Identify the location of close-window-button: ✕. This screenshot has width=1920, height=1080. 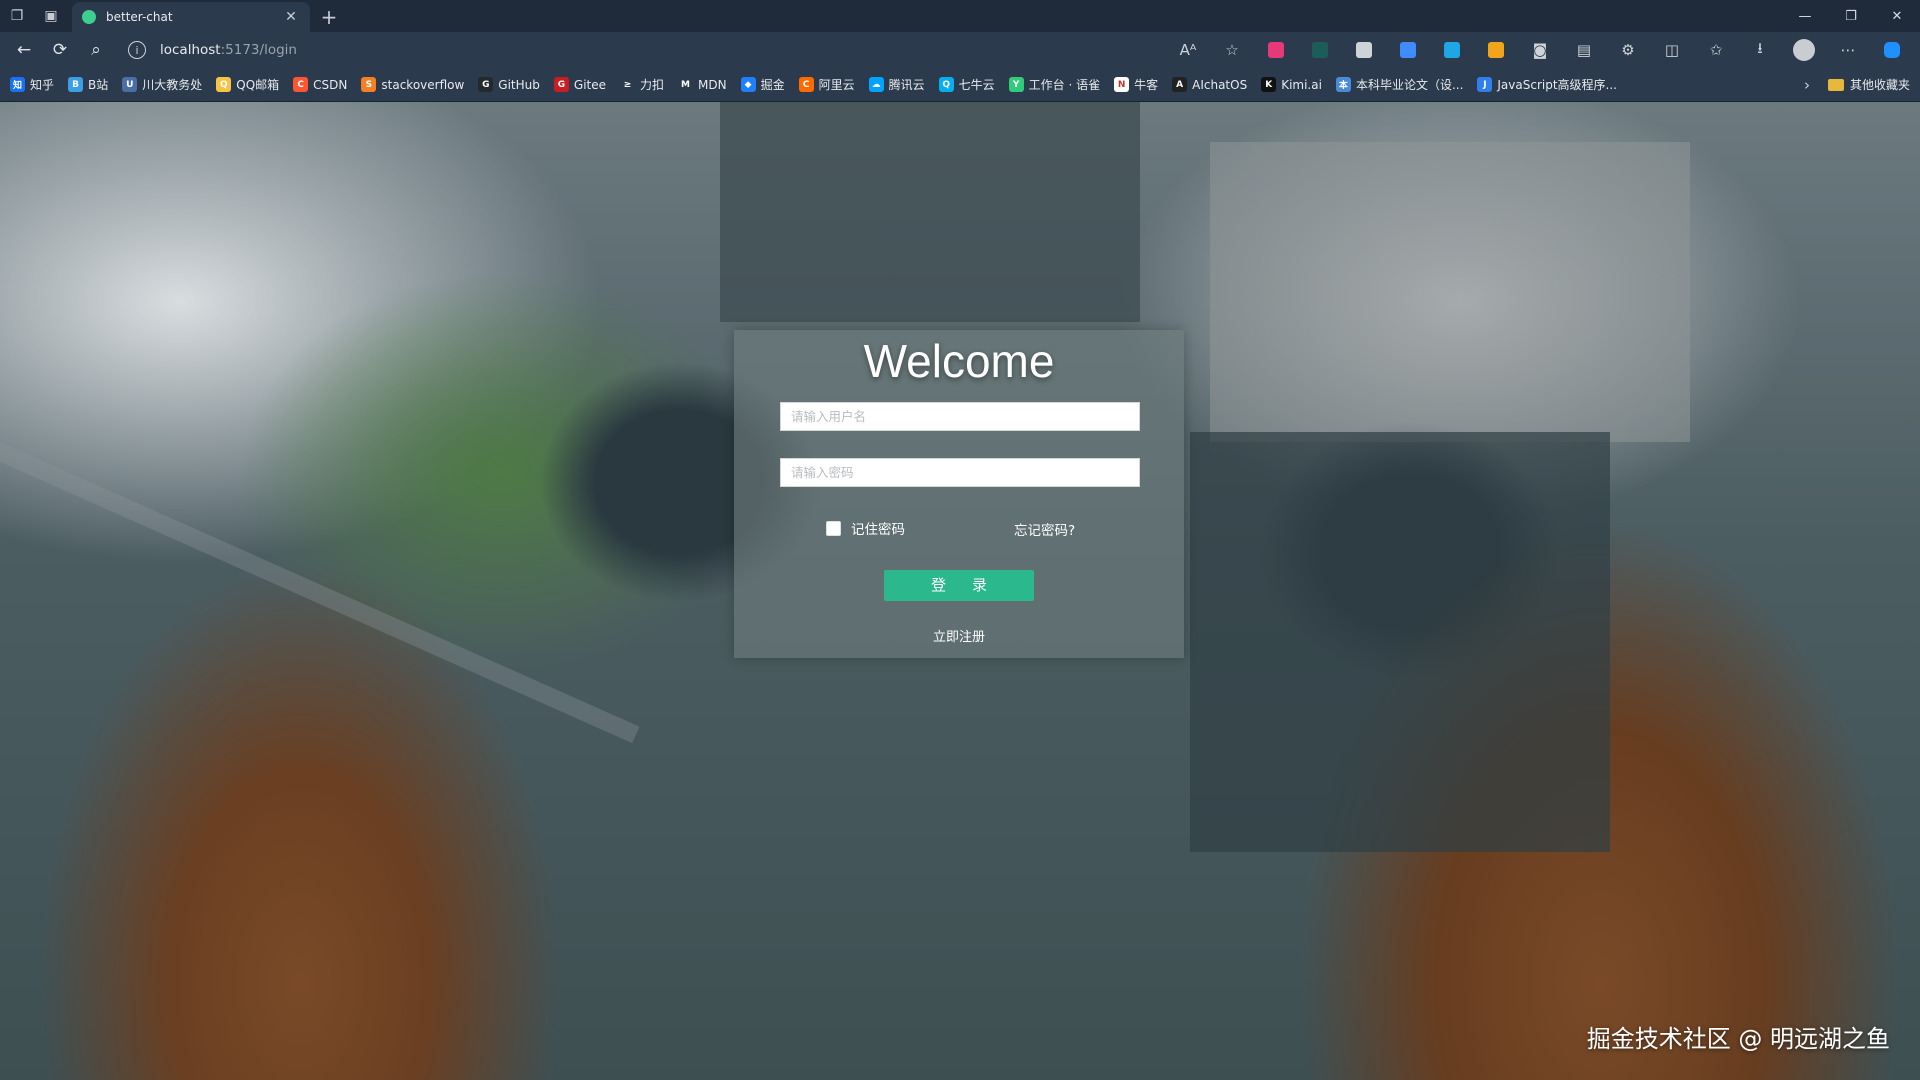
(1897, 16).